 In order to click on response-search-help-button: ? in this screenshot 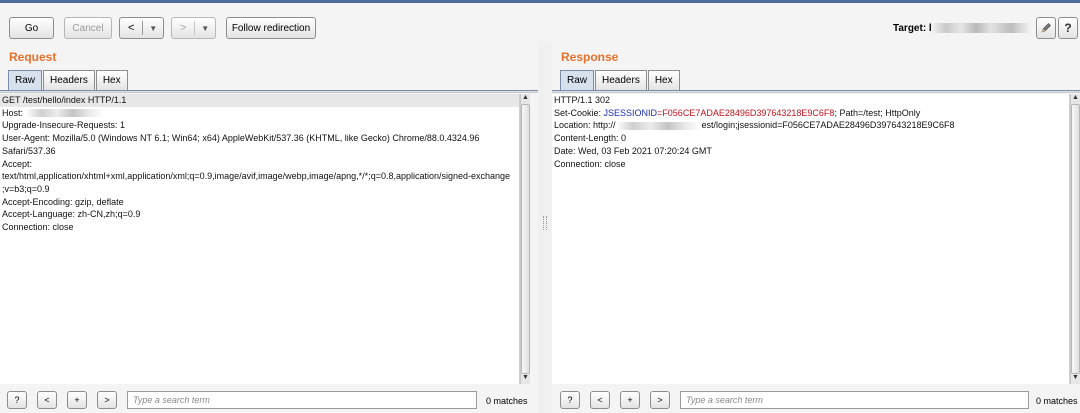, I will do `click(570, 400)`.